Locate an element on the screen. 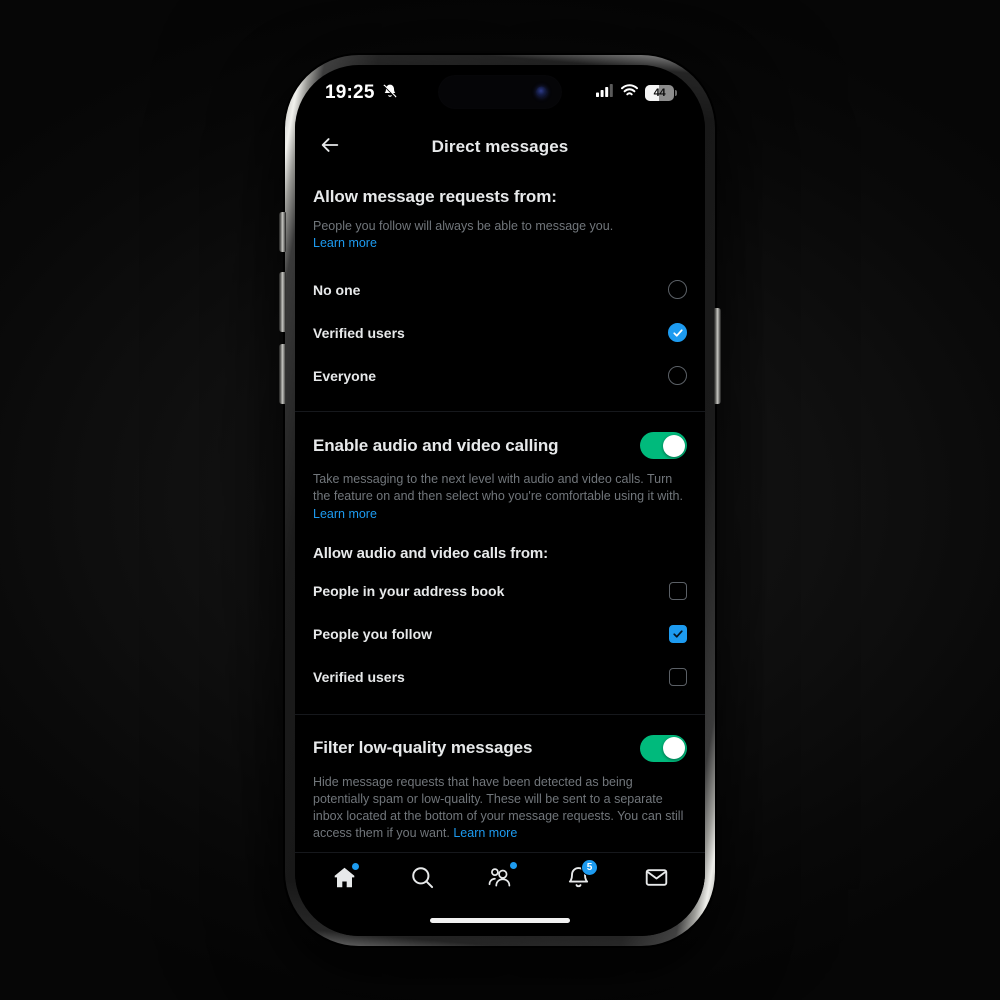  status-bar-right: 44 is located at coordinates (636, 93).